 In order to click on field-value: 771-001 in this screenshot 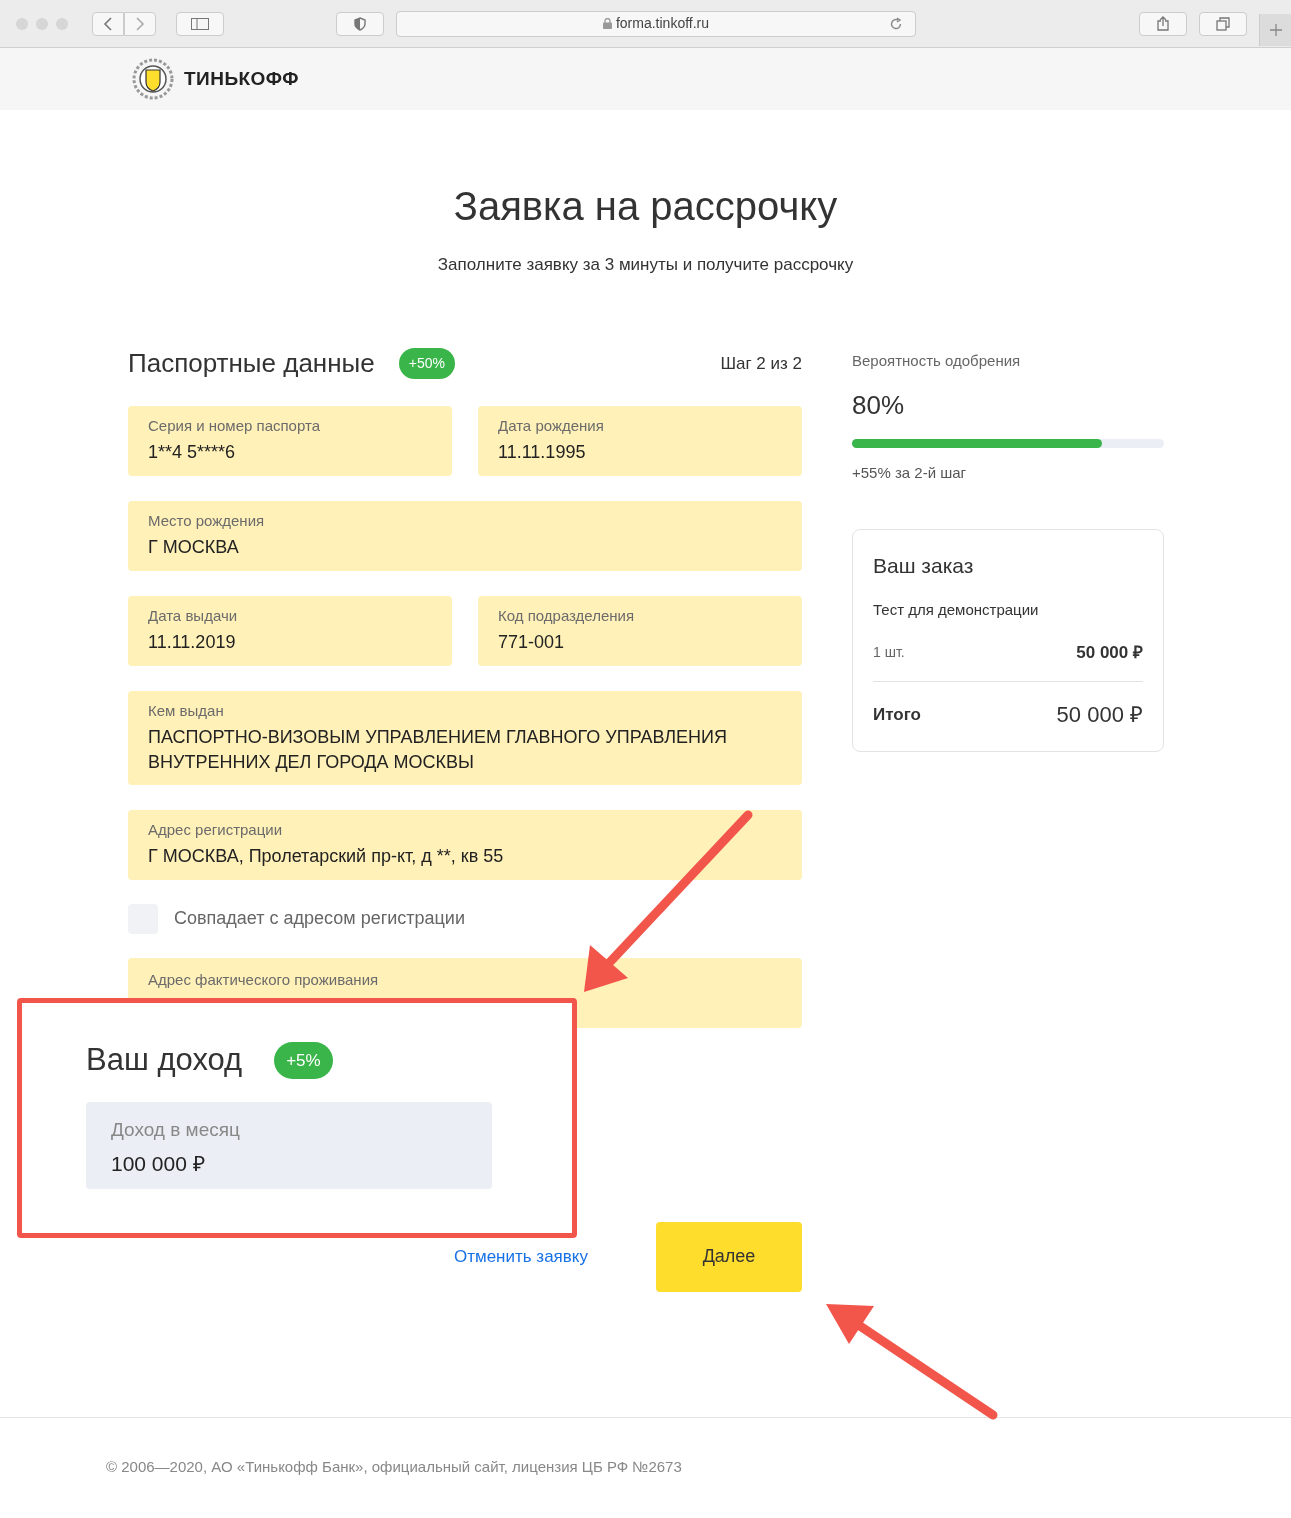, I will do `click(532, 642)`.